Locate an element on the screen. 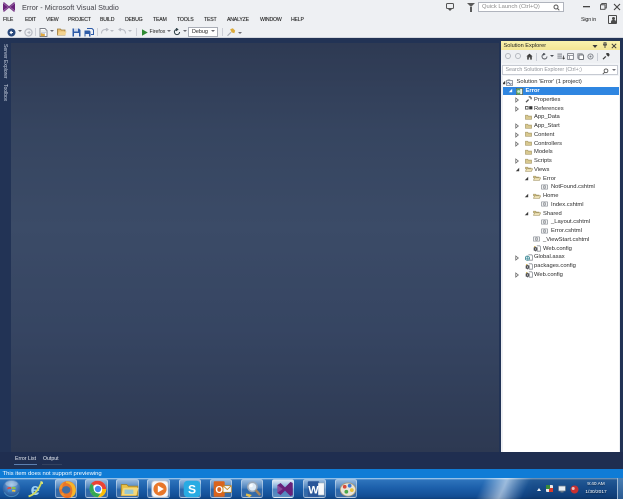  svg-text: S is located at coordinates (191, 489).